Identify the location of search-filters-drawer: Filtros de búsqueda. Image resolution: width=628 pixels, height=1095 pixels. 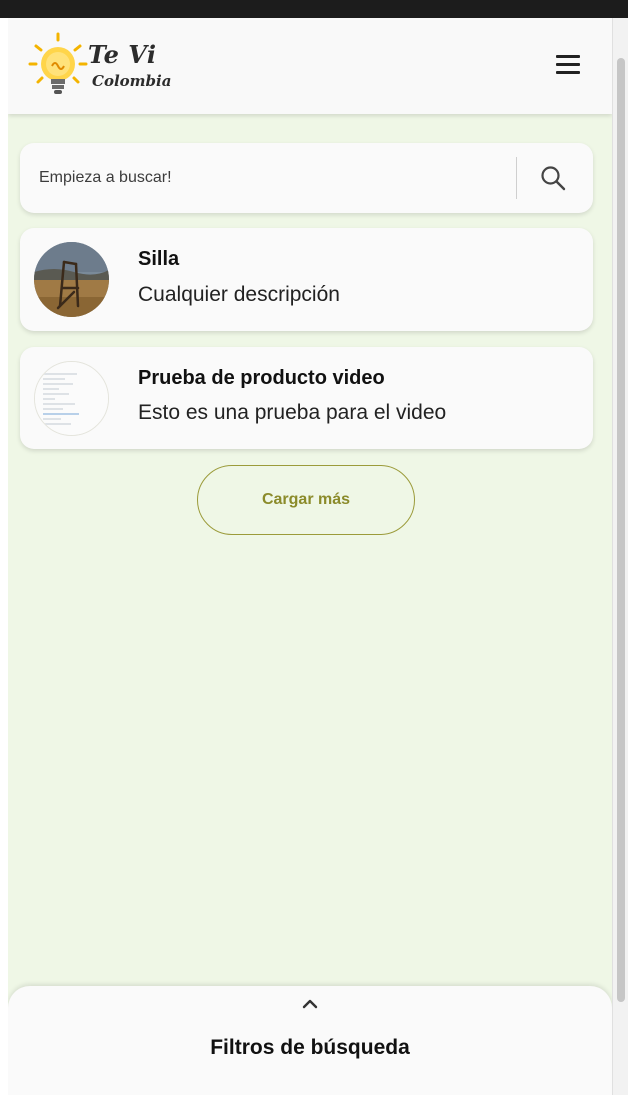
(310, 1040).